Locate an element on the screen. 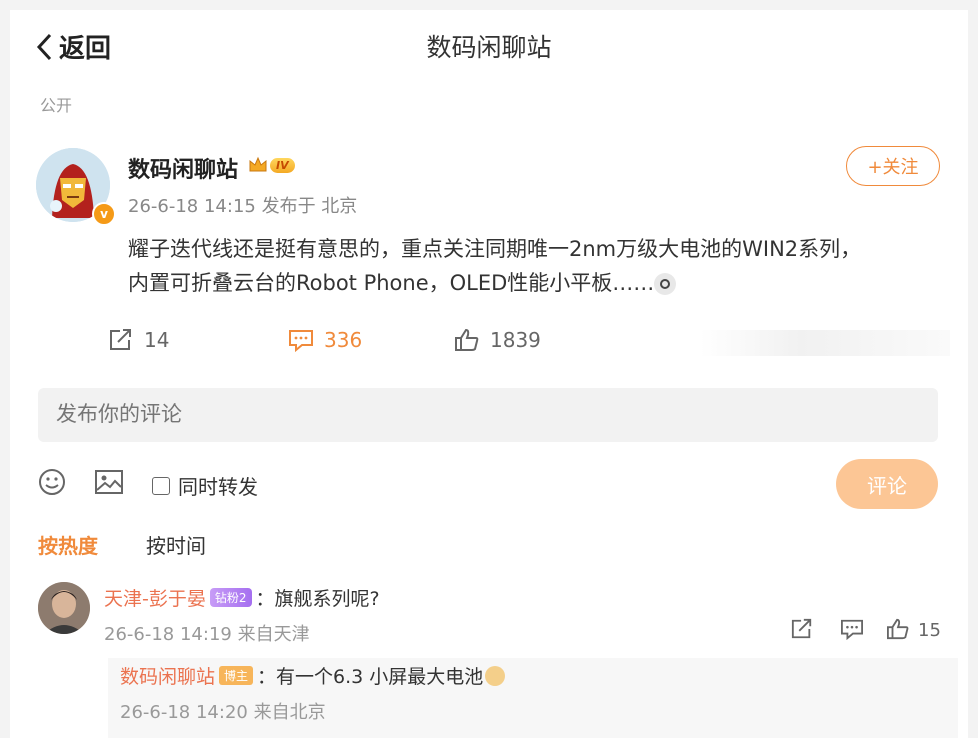  comment-count: 336 is located at coordinates (343, 340).